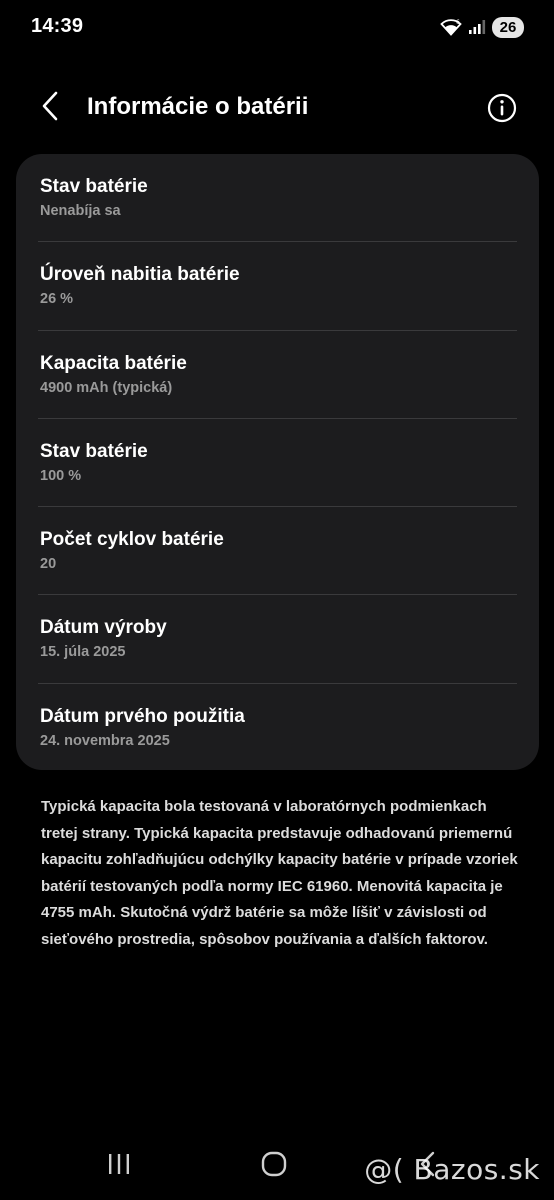  I want to click on row-title: Dátum výroby, so click(103, 628).